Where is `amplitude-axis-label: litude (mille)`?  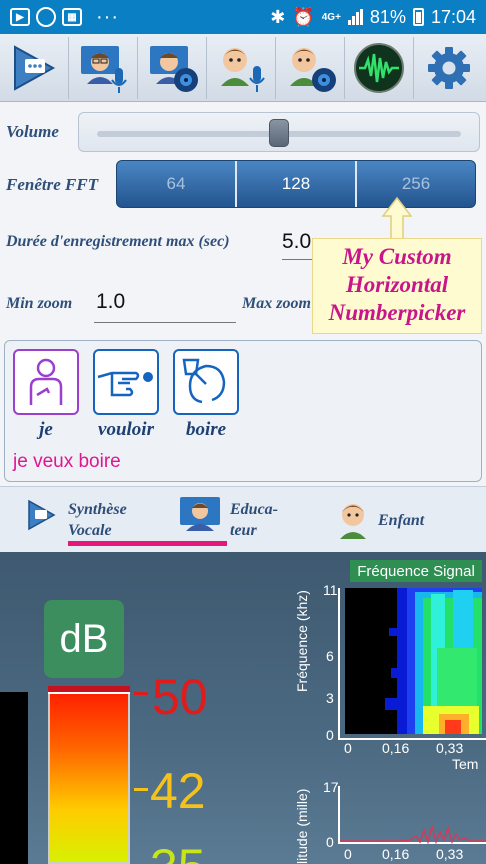 amplitude-axis-label: litude (mille) is located at coordinates (302, 826).